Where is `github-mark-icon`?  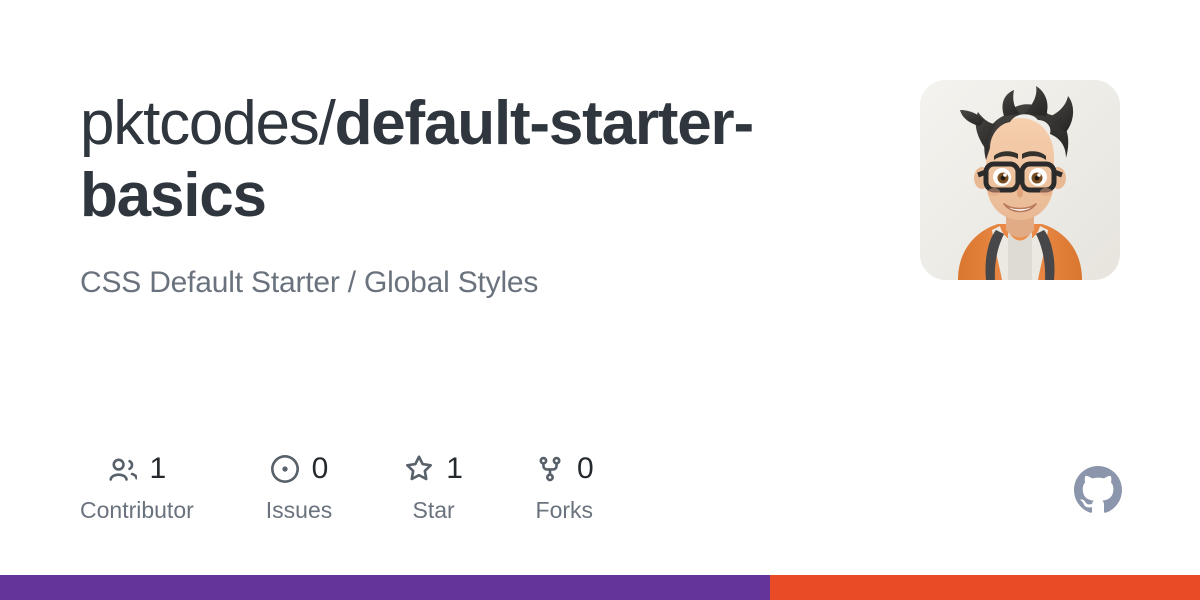 github-mark-icon is located at coordinates (1098, 490).